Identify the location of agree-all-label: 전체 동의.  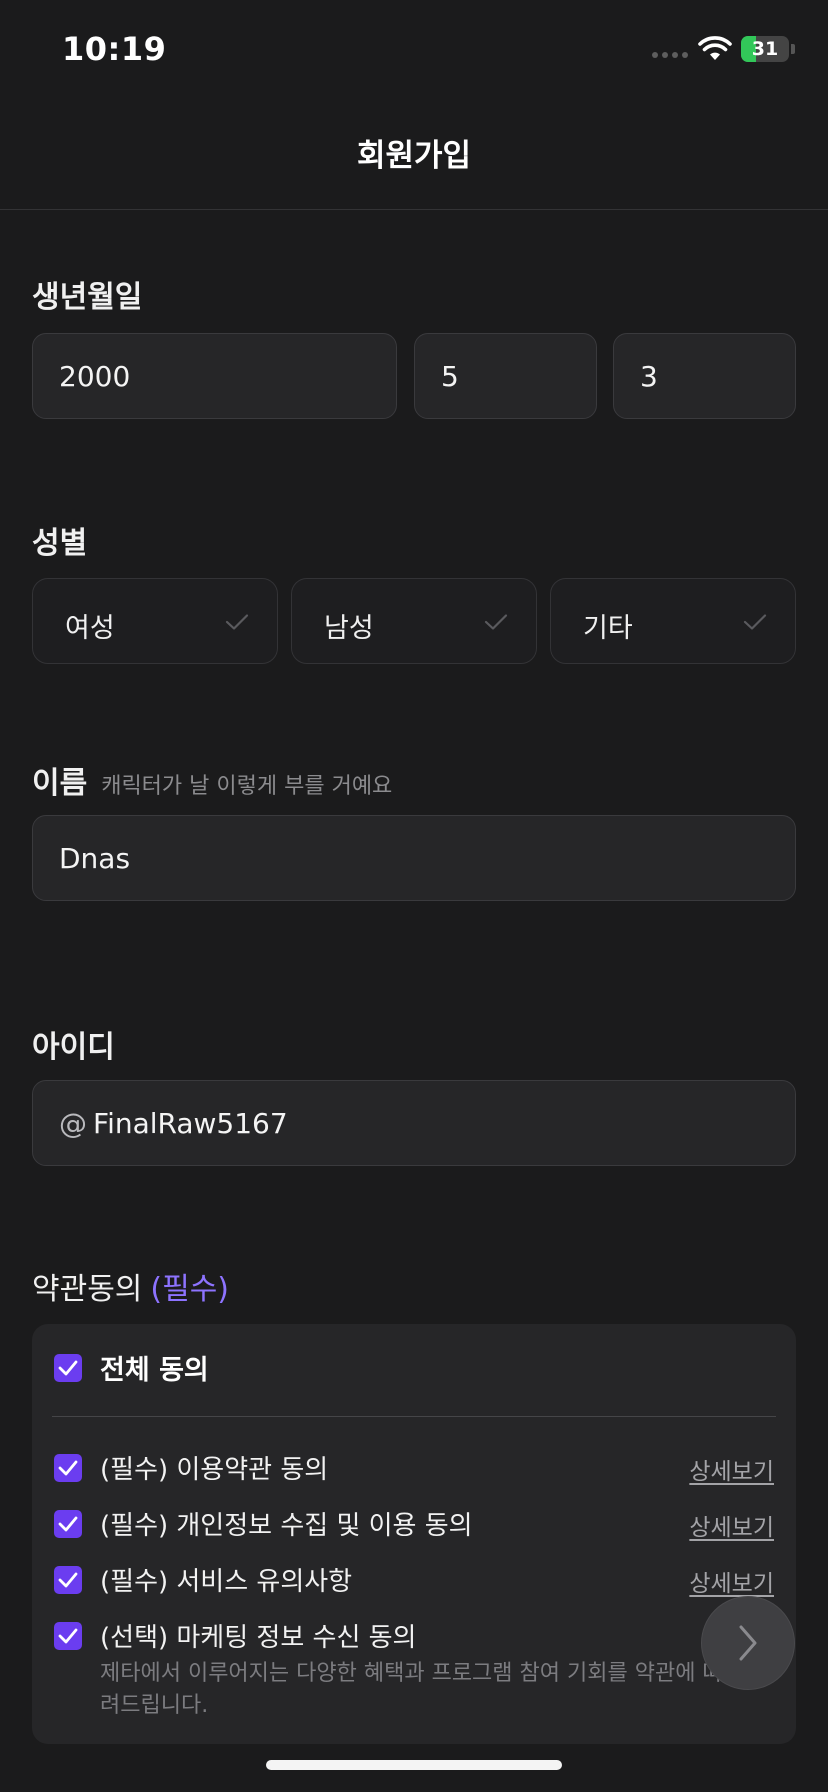
(154, 1367).